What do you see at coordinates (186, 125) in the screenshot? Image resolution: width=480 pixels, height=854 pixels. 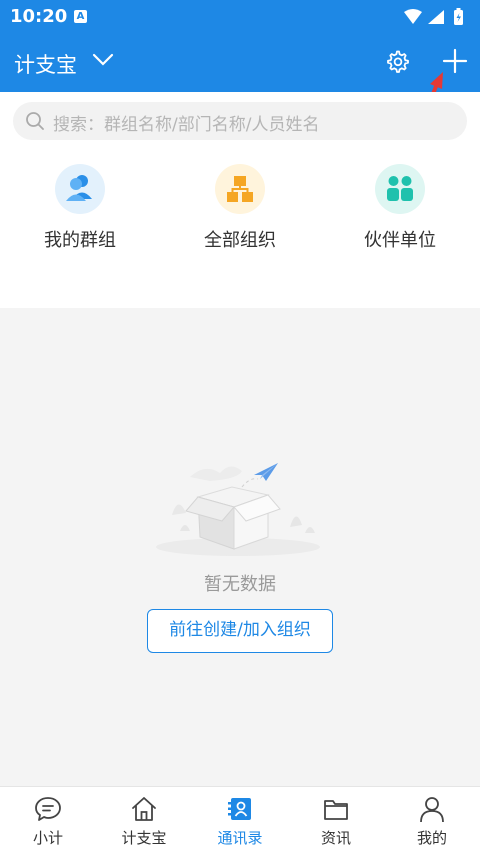 I see `search-placeholder: 搜索：群组名称/部门名称/人员姓名` at bounding box center [186, 125].